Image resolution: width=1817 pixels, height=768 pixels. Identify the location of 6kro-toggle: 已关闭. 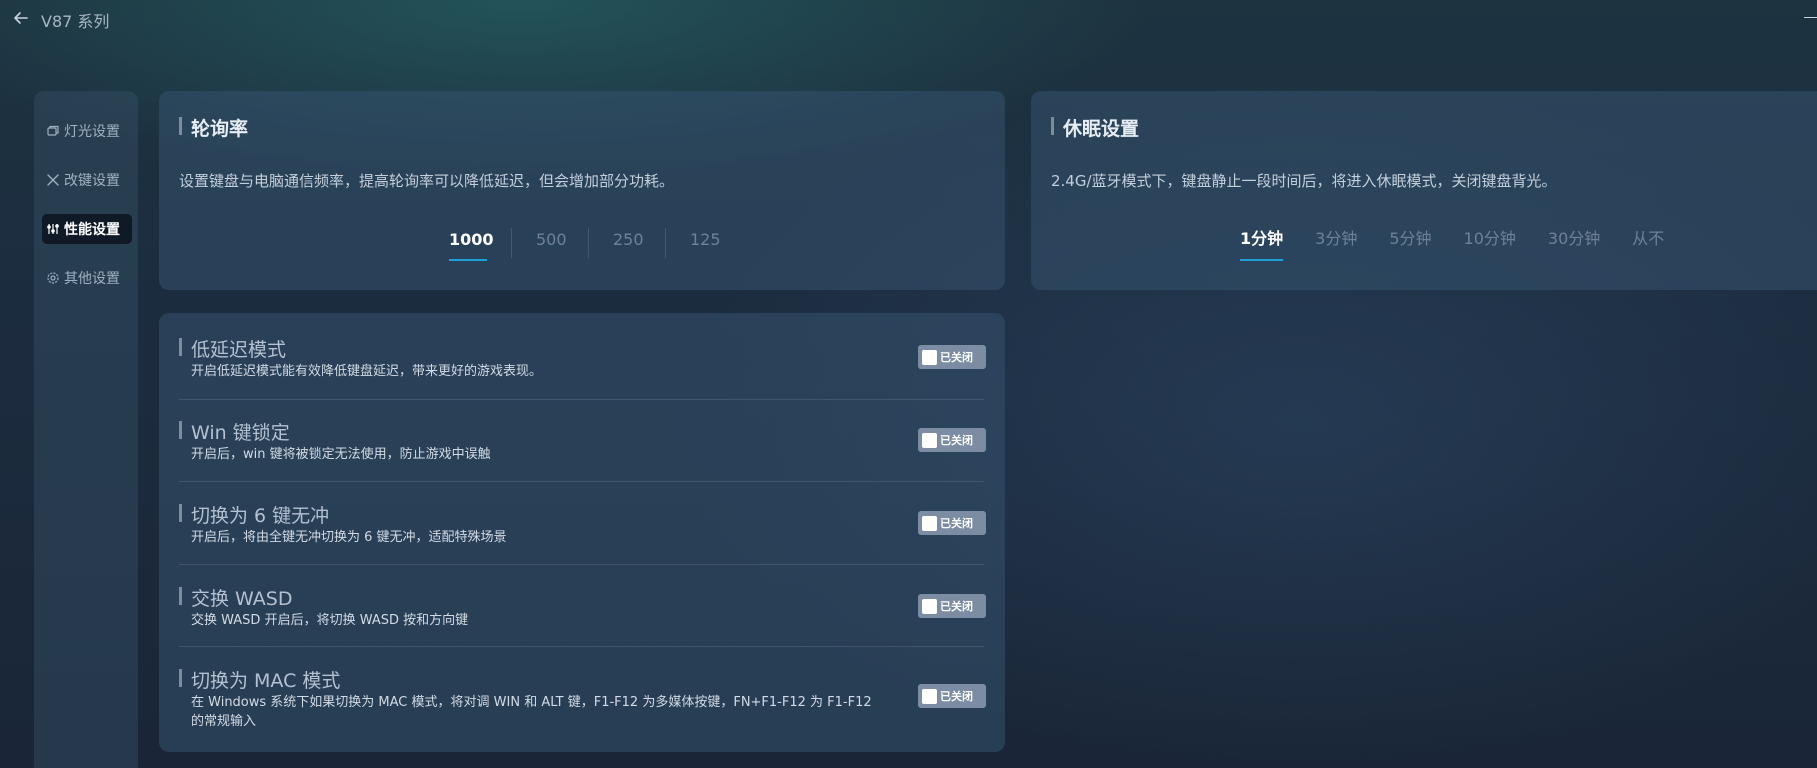
(952, 523).